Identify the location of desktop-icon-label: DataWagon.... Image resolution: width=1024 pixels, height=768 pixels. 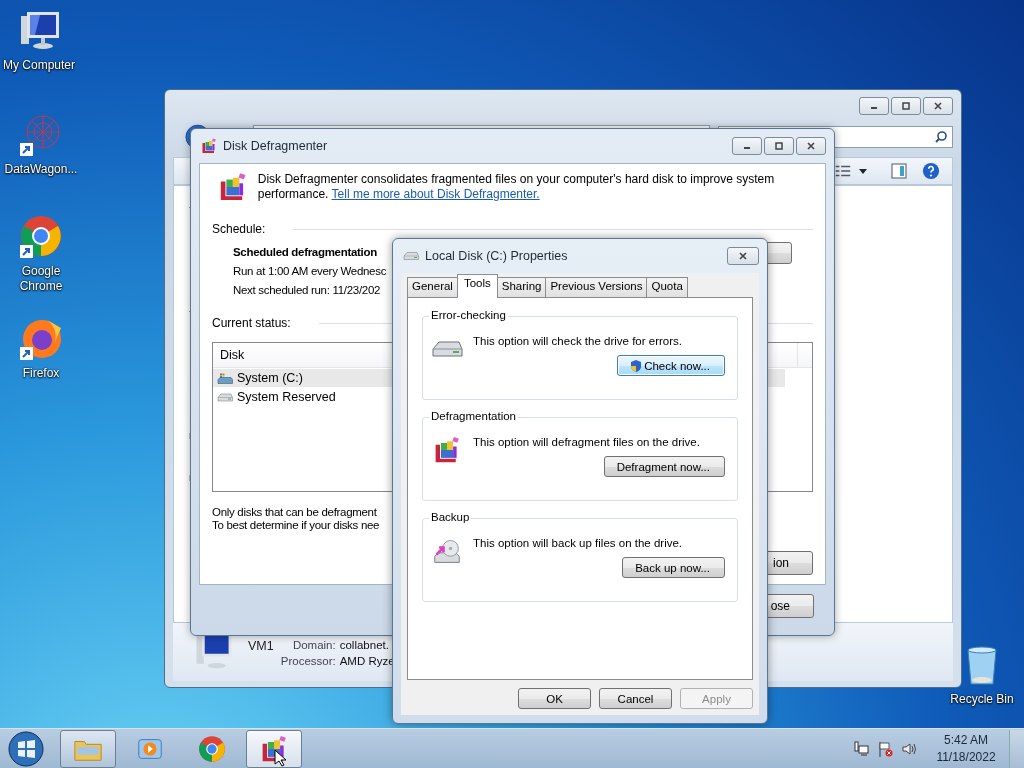
(41, 169).